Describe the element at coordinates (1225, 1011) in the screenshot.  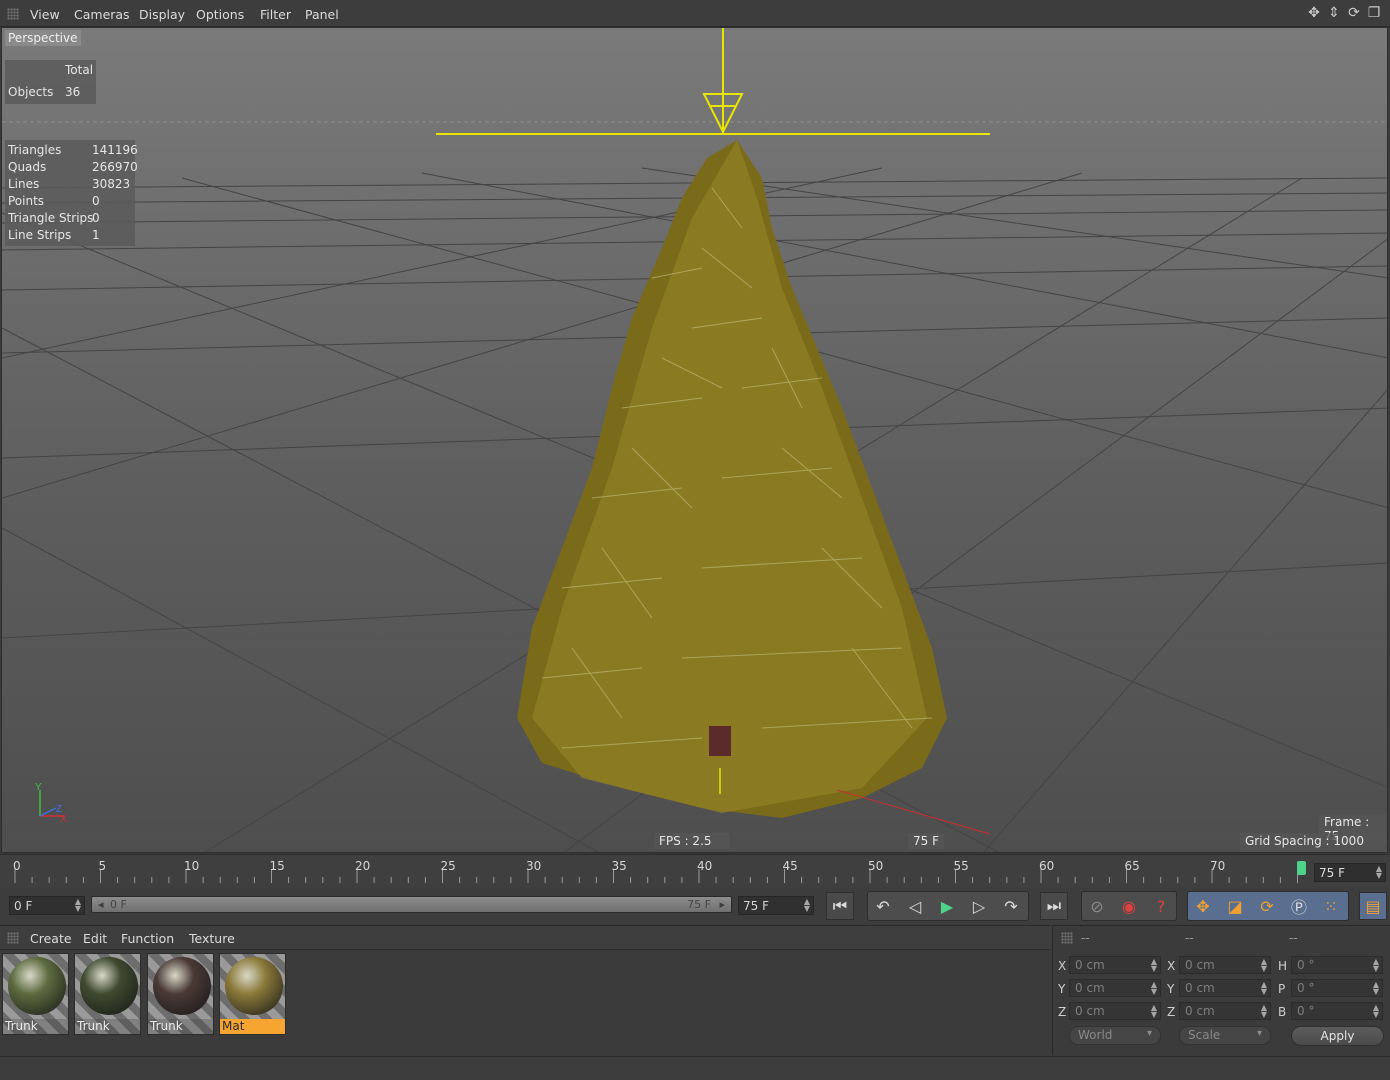
I see `size-z-field: 0 cm ▲ ▼` at that location.